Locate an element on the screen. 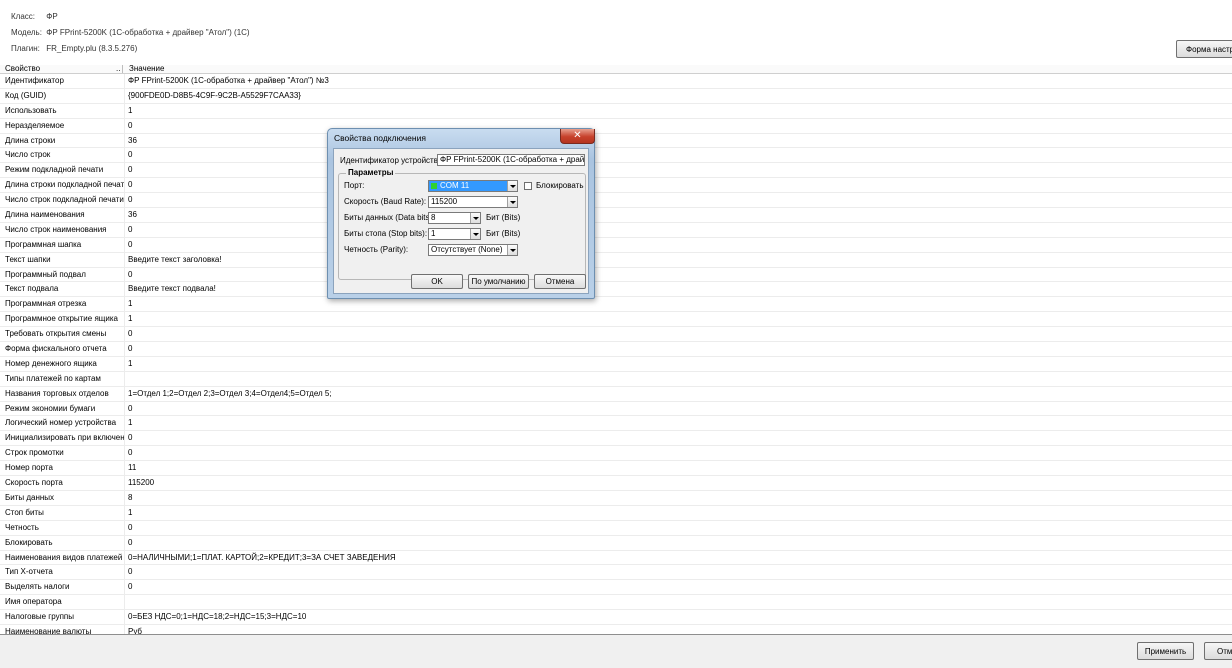 Image resolution: width=1232 pixels, height=668 pixels. default-button: По умолчанию is located at coordinates (498, 281).